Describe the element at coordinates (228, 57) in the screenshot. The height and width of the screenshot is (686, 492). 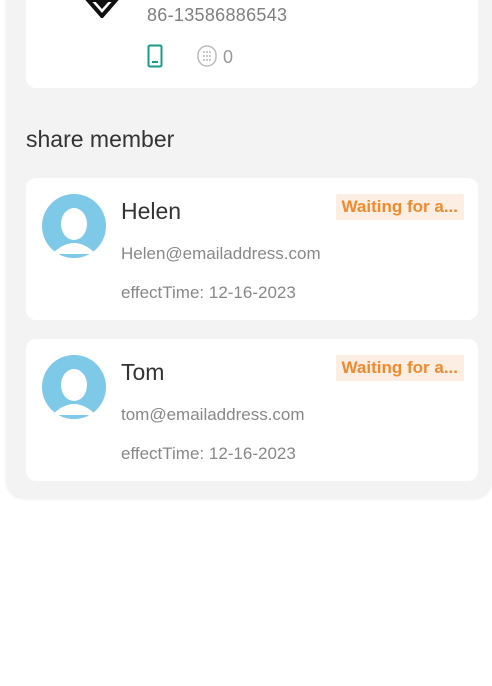
I see `keypad-count: 0` at that location.